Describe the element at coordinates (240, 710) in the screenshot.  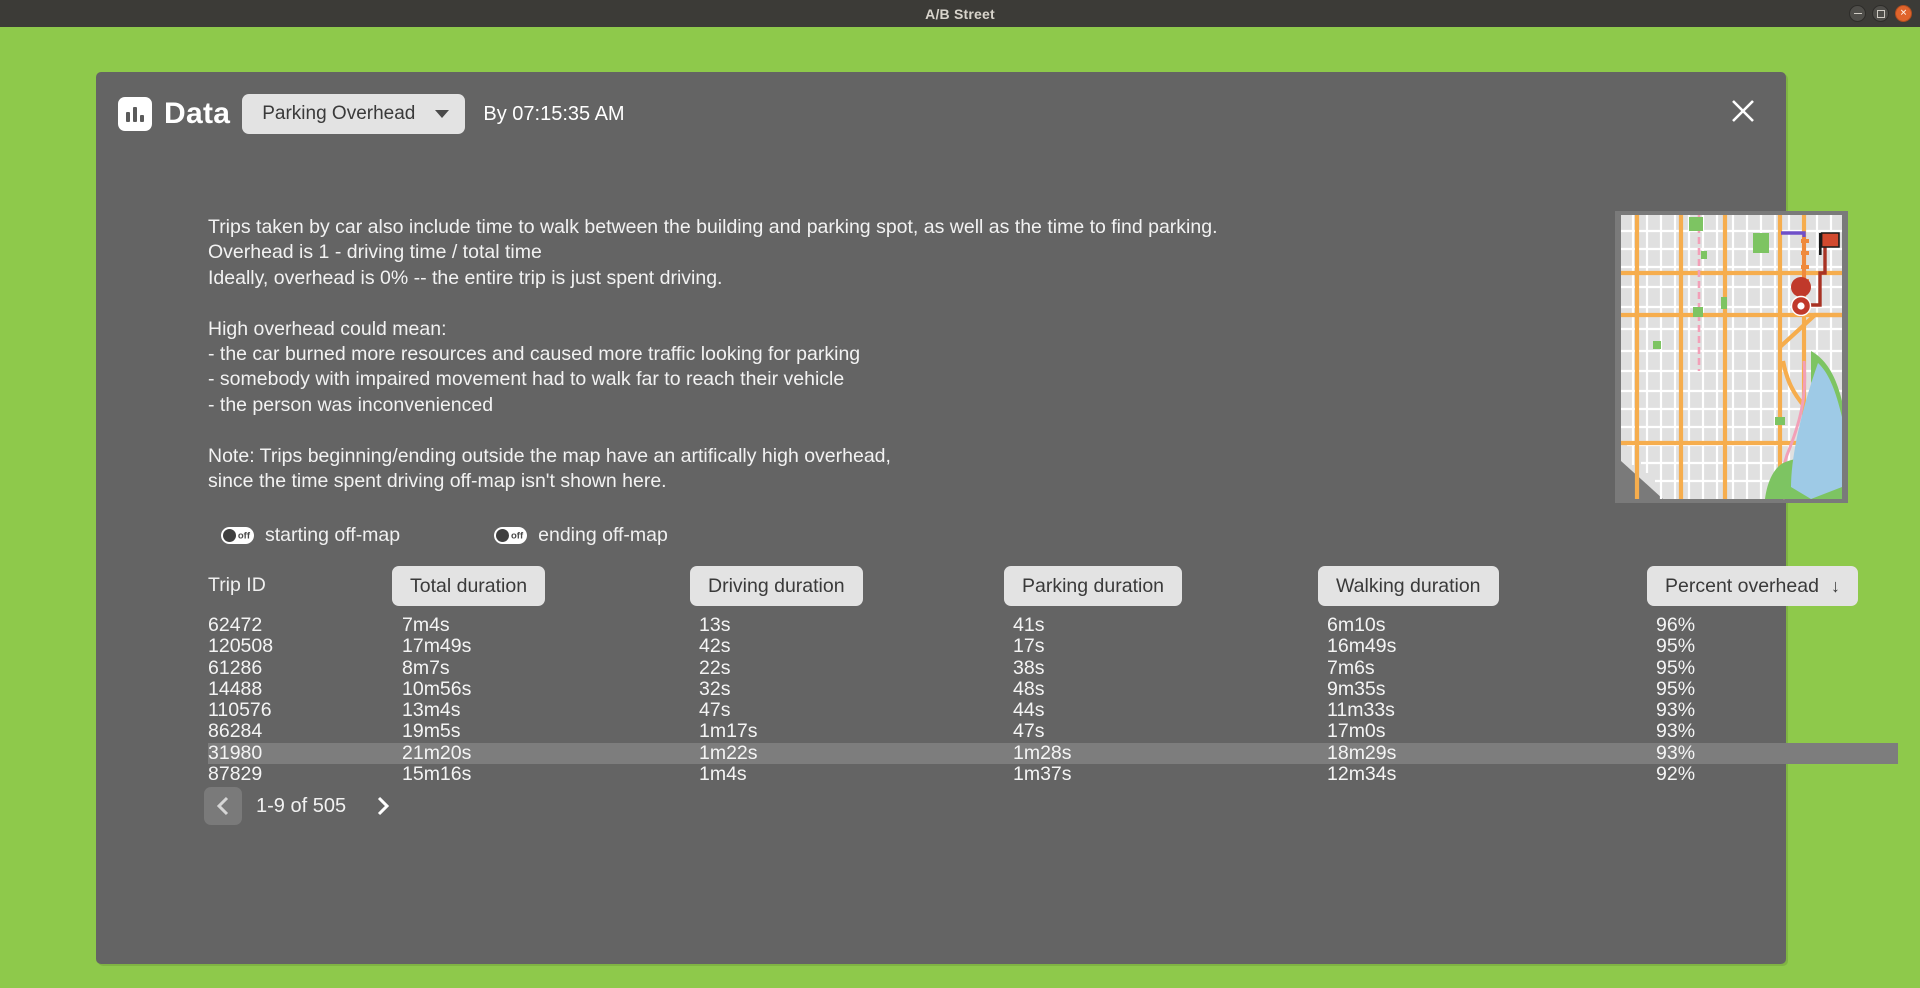
I see `cell-trip-id: 110576` at that location.